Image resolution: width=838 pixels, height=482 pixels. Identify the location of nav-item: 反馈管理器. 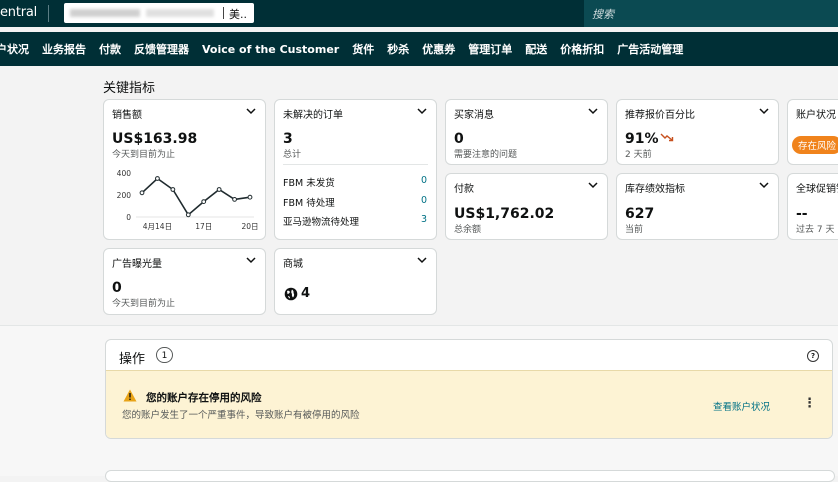
(161, 49).